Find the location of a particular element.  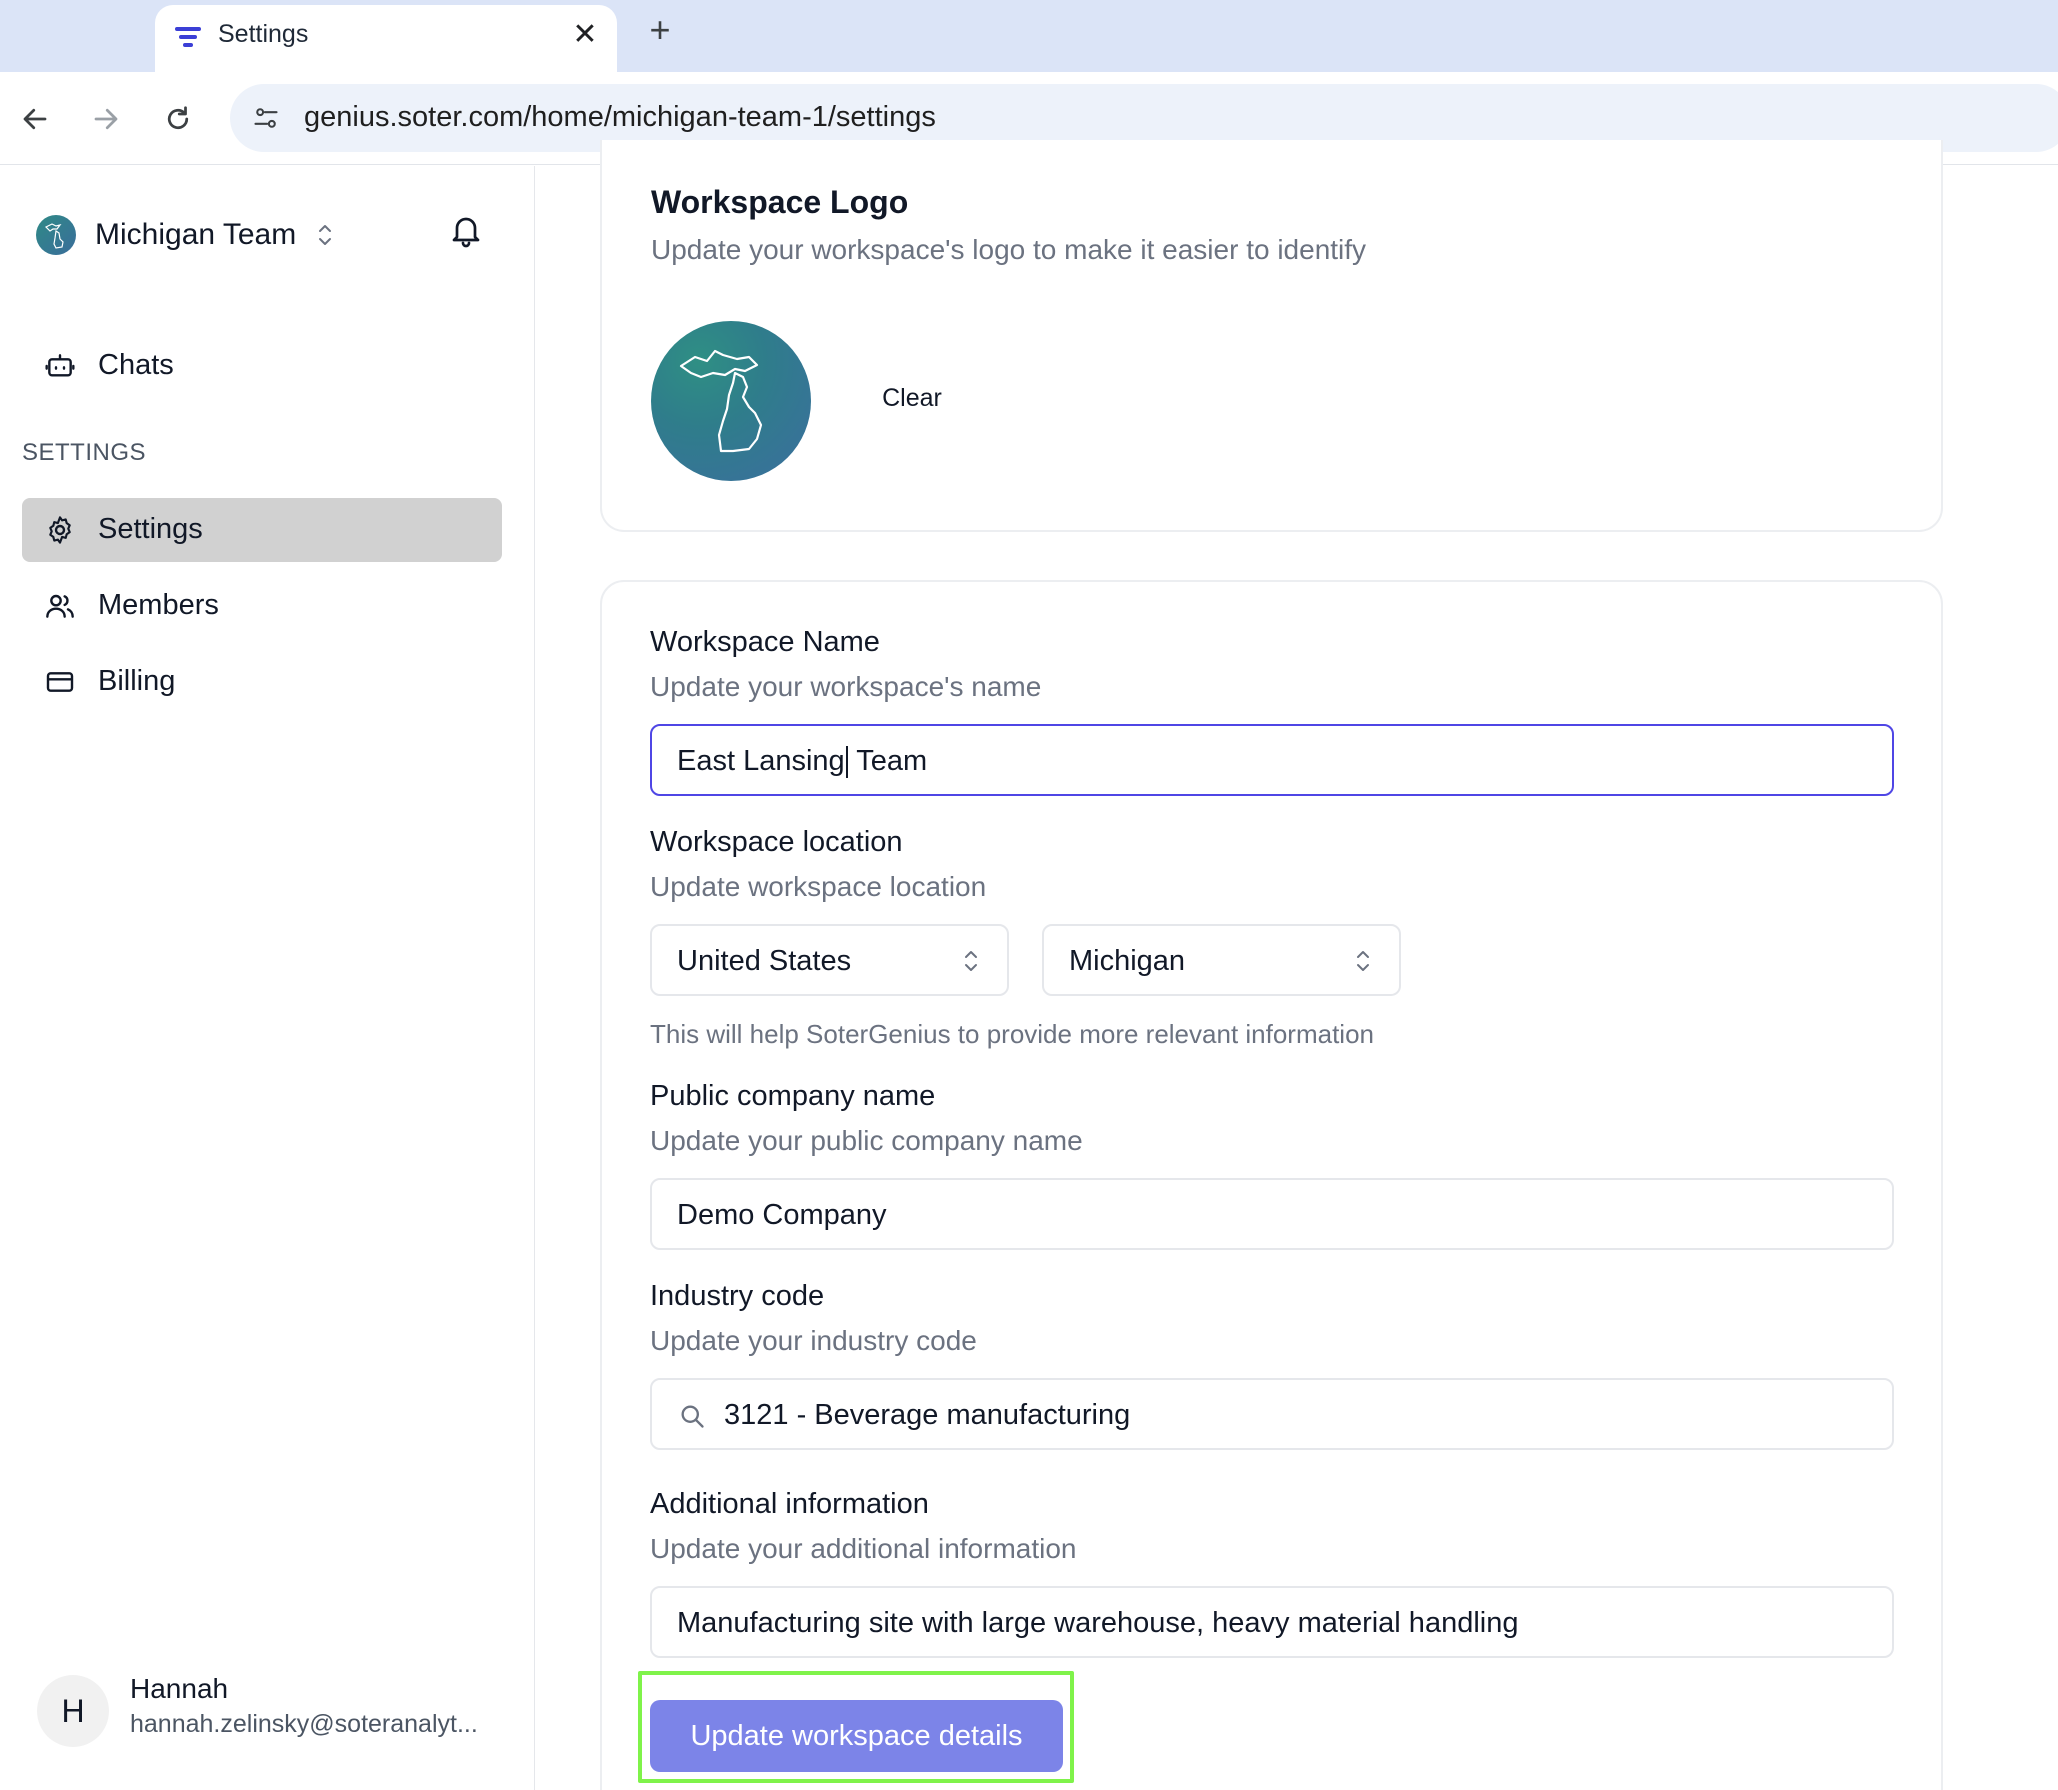

clear-logo-button: Clear is located at coordinates (912, 398).